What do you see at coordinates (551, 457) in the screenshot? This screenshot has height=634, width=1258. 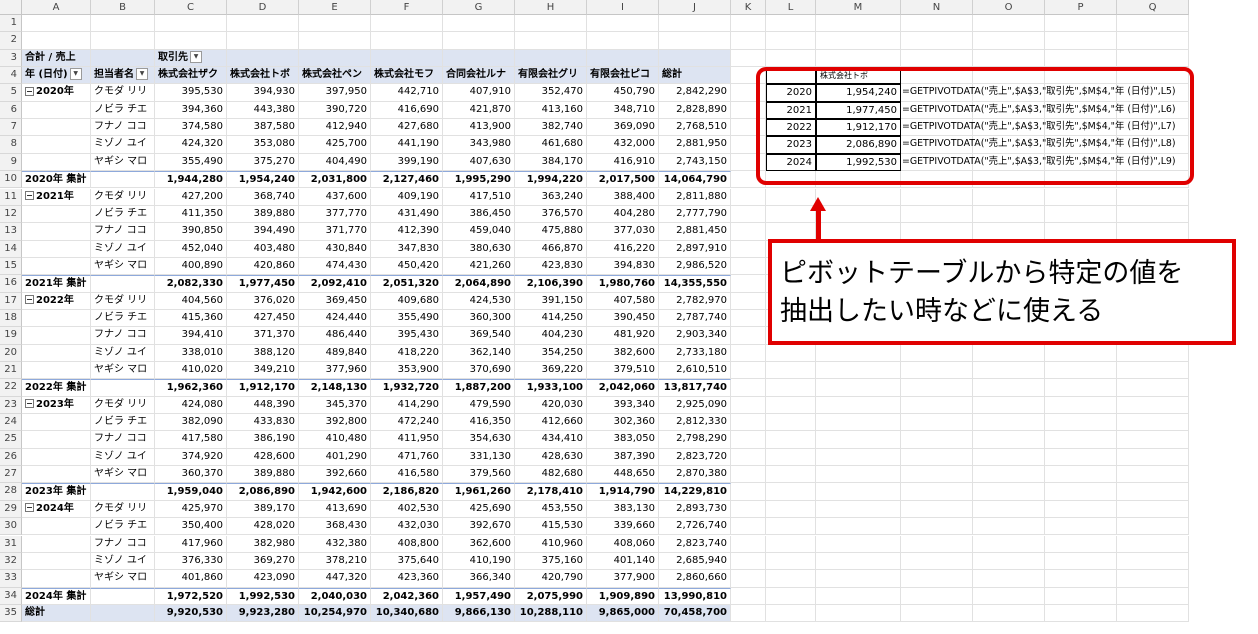 I see `value-cell: 428,630` at bounding box center [551, 457].